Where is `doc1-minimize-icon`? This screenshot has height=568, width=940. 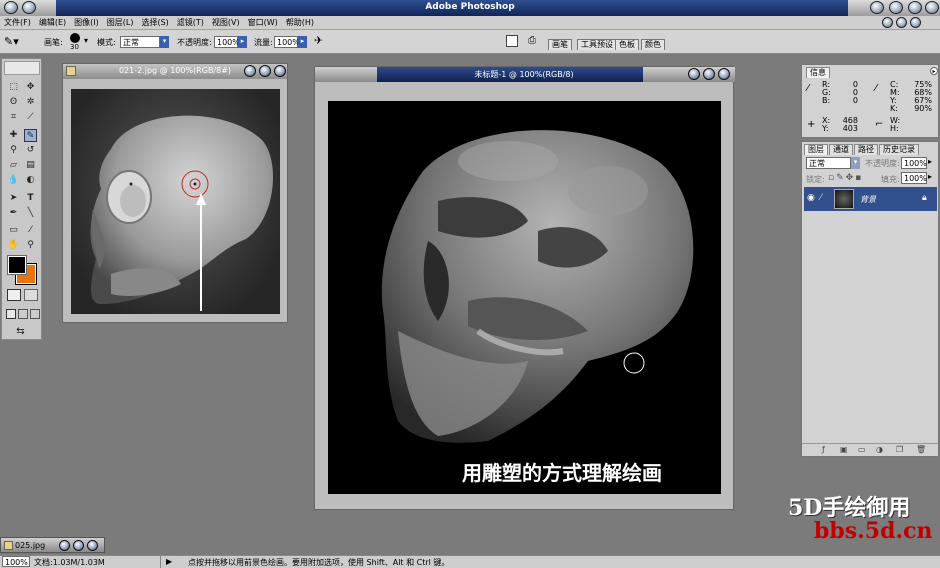
doc1-minimize-icon is located at coordinates (250, 71).